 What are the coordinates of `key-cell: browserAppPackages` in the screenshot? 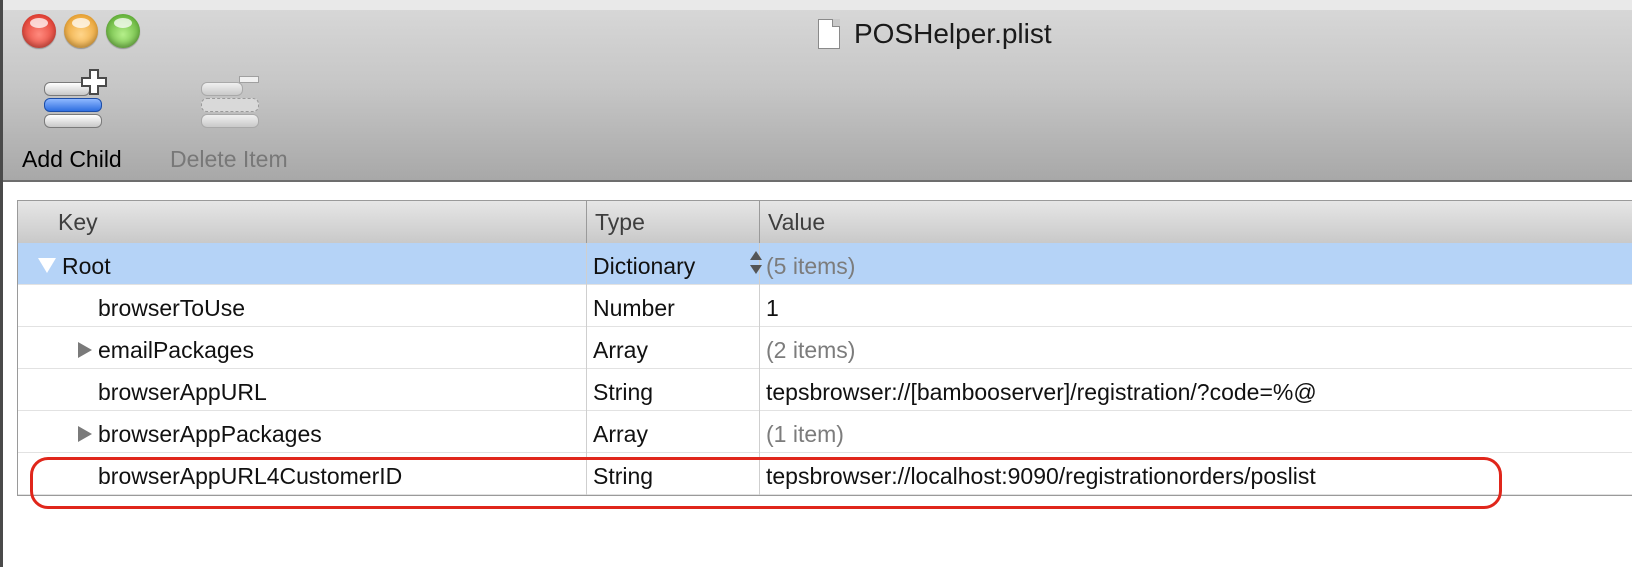 It's located at (302, 432).